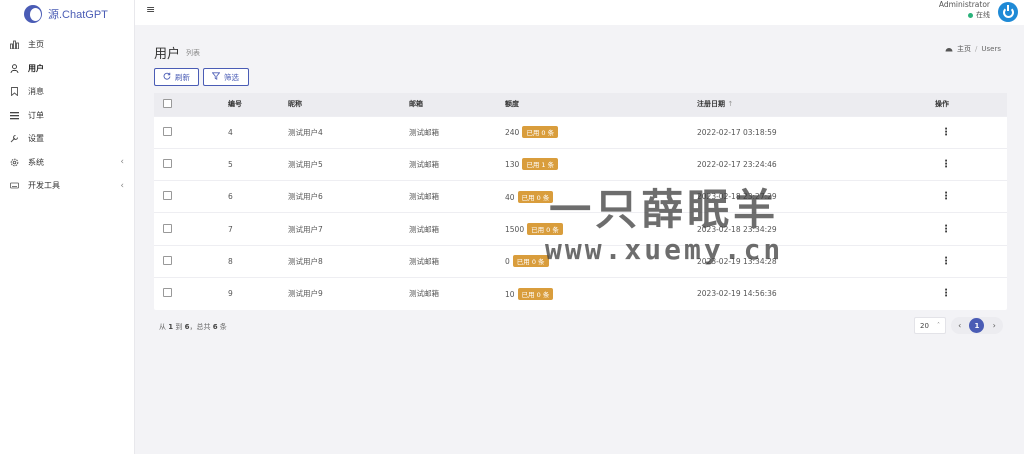 This screenshot has width=1024, height=454. I want to click on pagination-total: 6, so click(215, 327).